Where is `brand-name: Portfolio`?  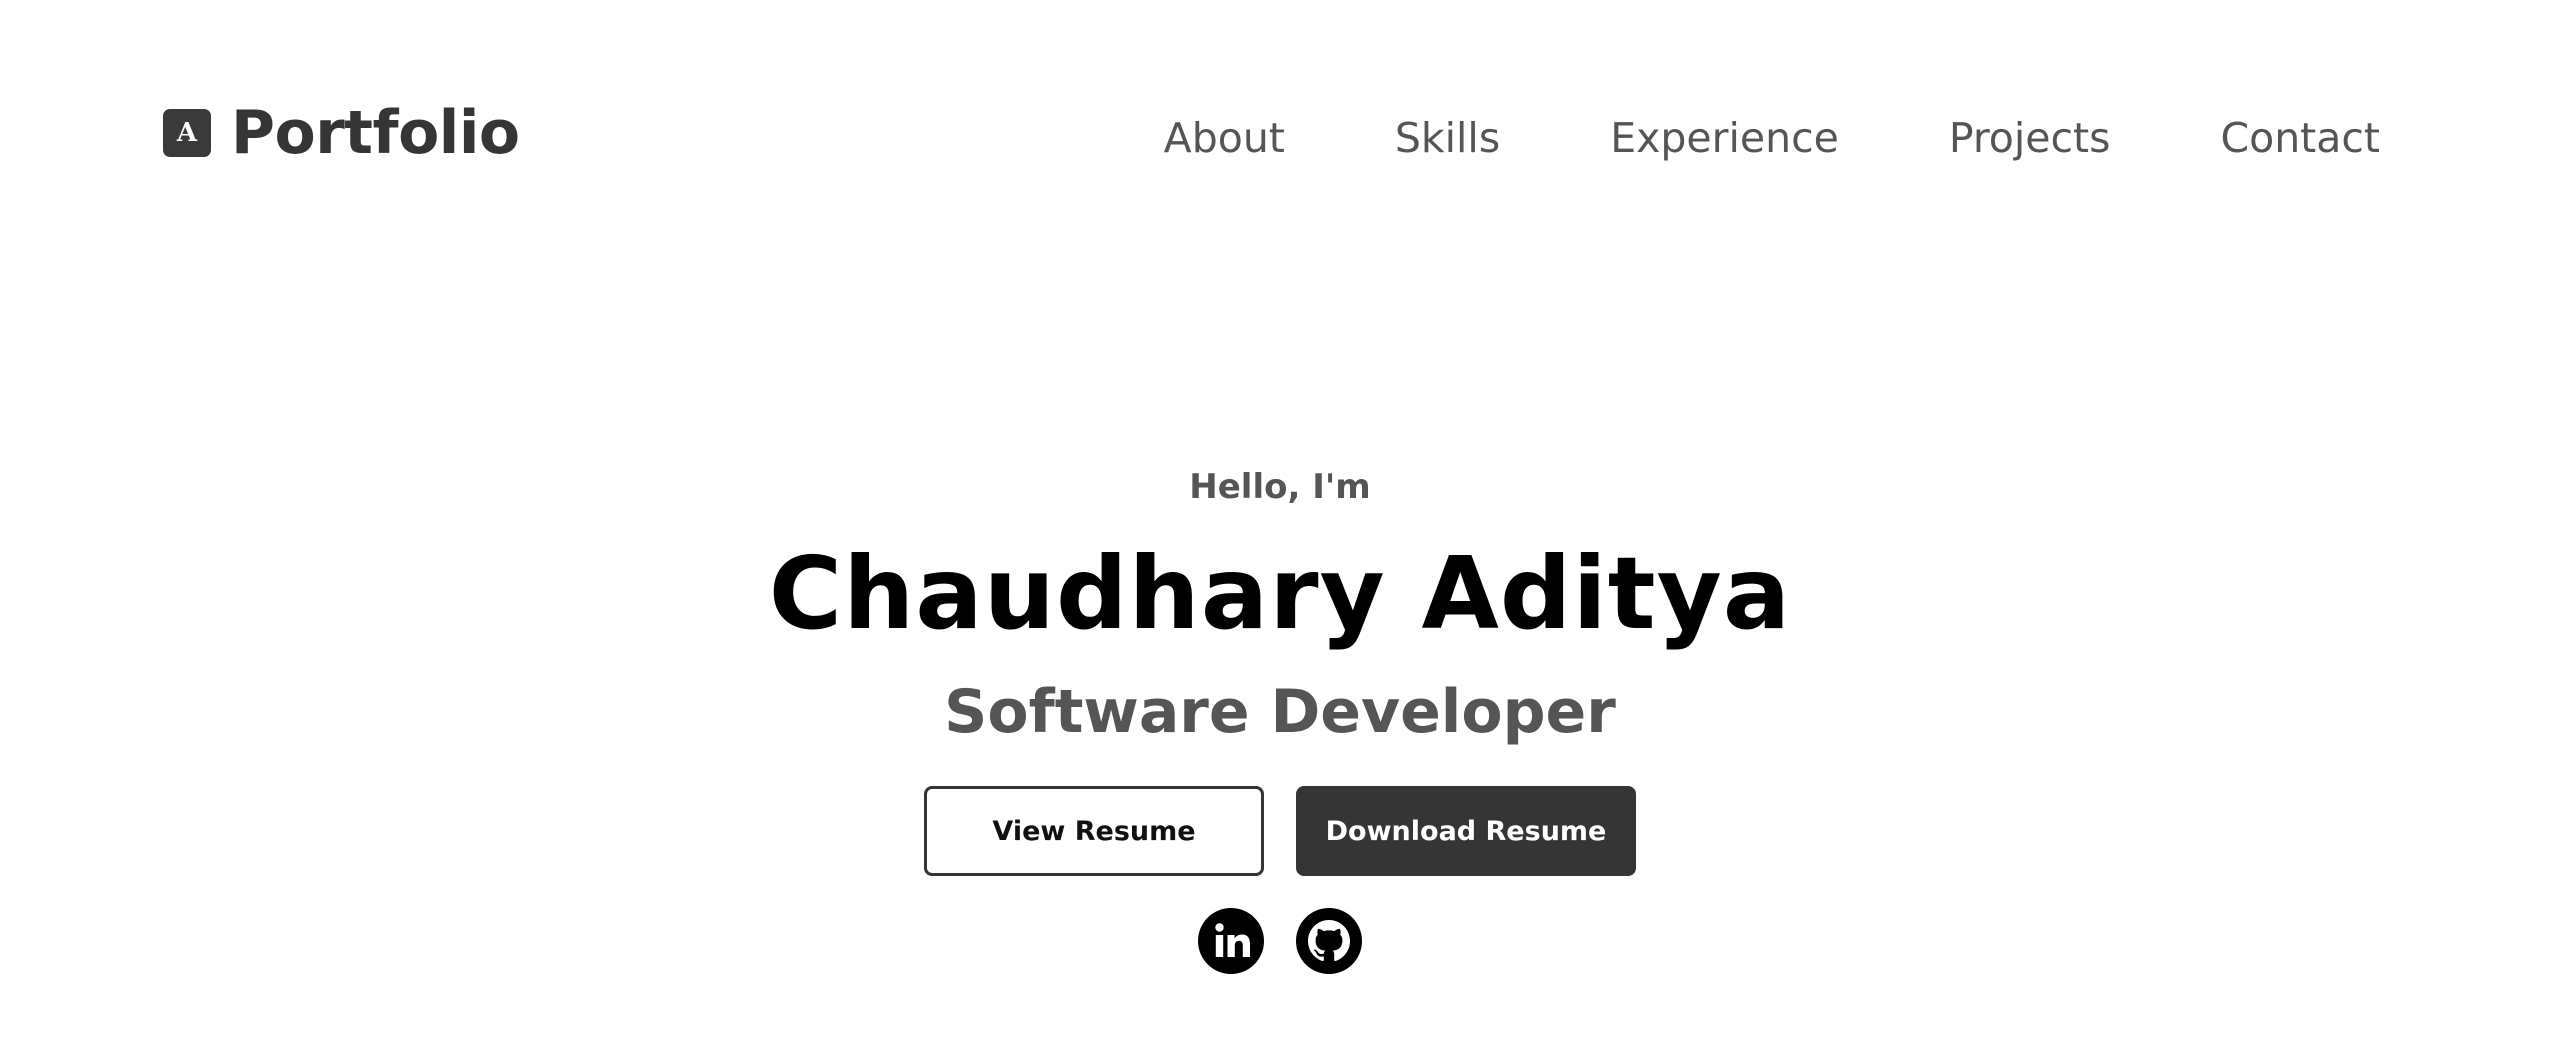
brand-name: Portfolio is located at coordinates (375, 133).